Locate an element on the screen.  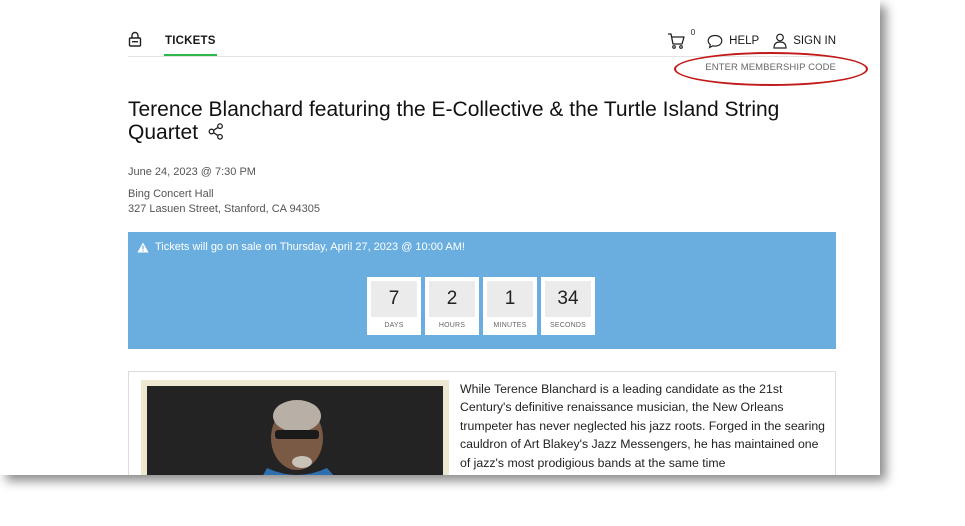
chat-bubble-icon is located at coordinates (715, 41).